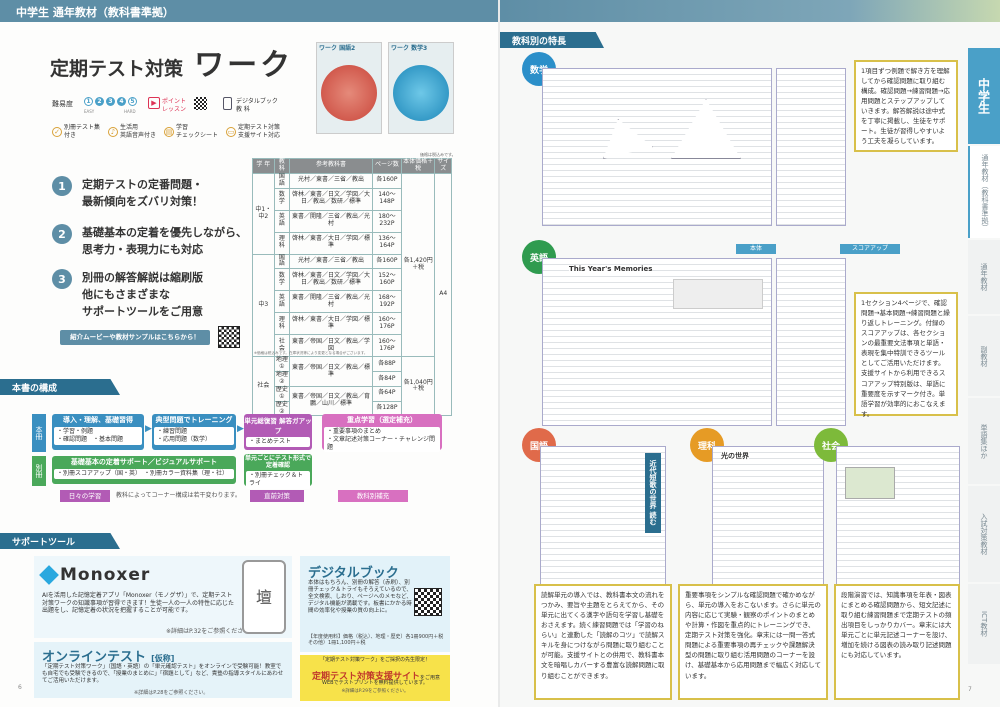  I want to click on table-header-row: 学 年 教 科 参考教科書 ページ数 本体価格＋税 サイズ, so click(352, 166).